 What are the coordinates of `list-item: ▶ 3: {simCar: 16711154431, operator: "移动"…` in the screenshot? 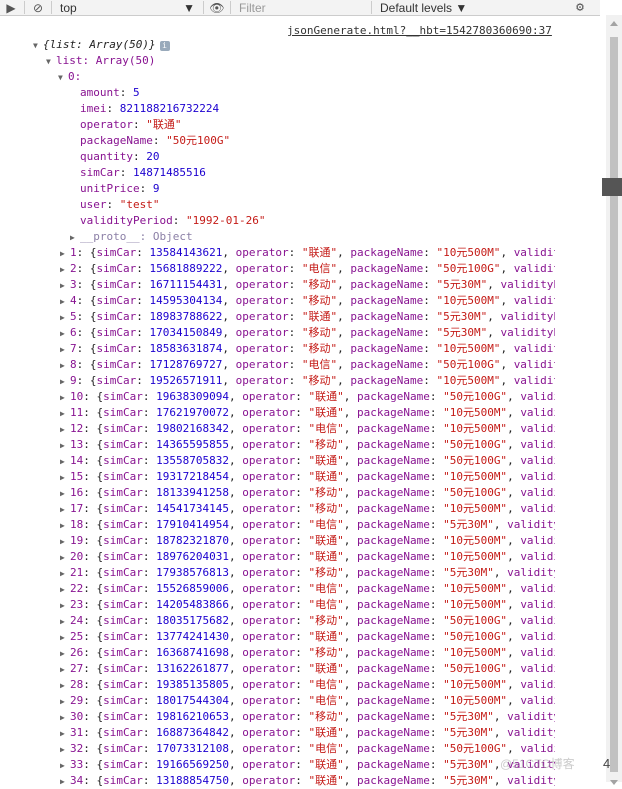 It's located at (307, 285).